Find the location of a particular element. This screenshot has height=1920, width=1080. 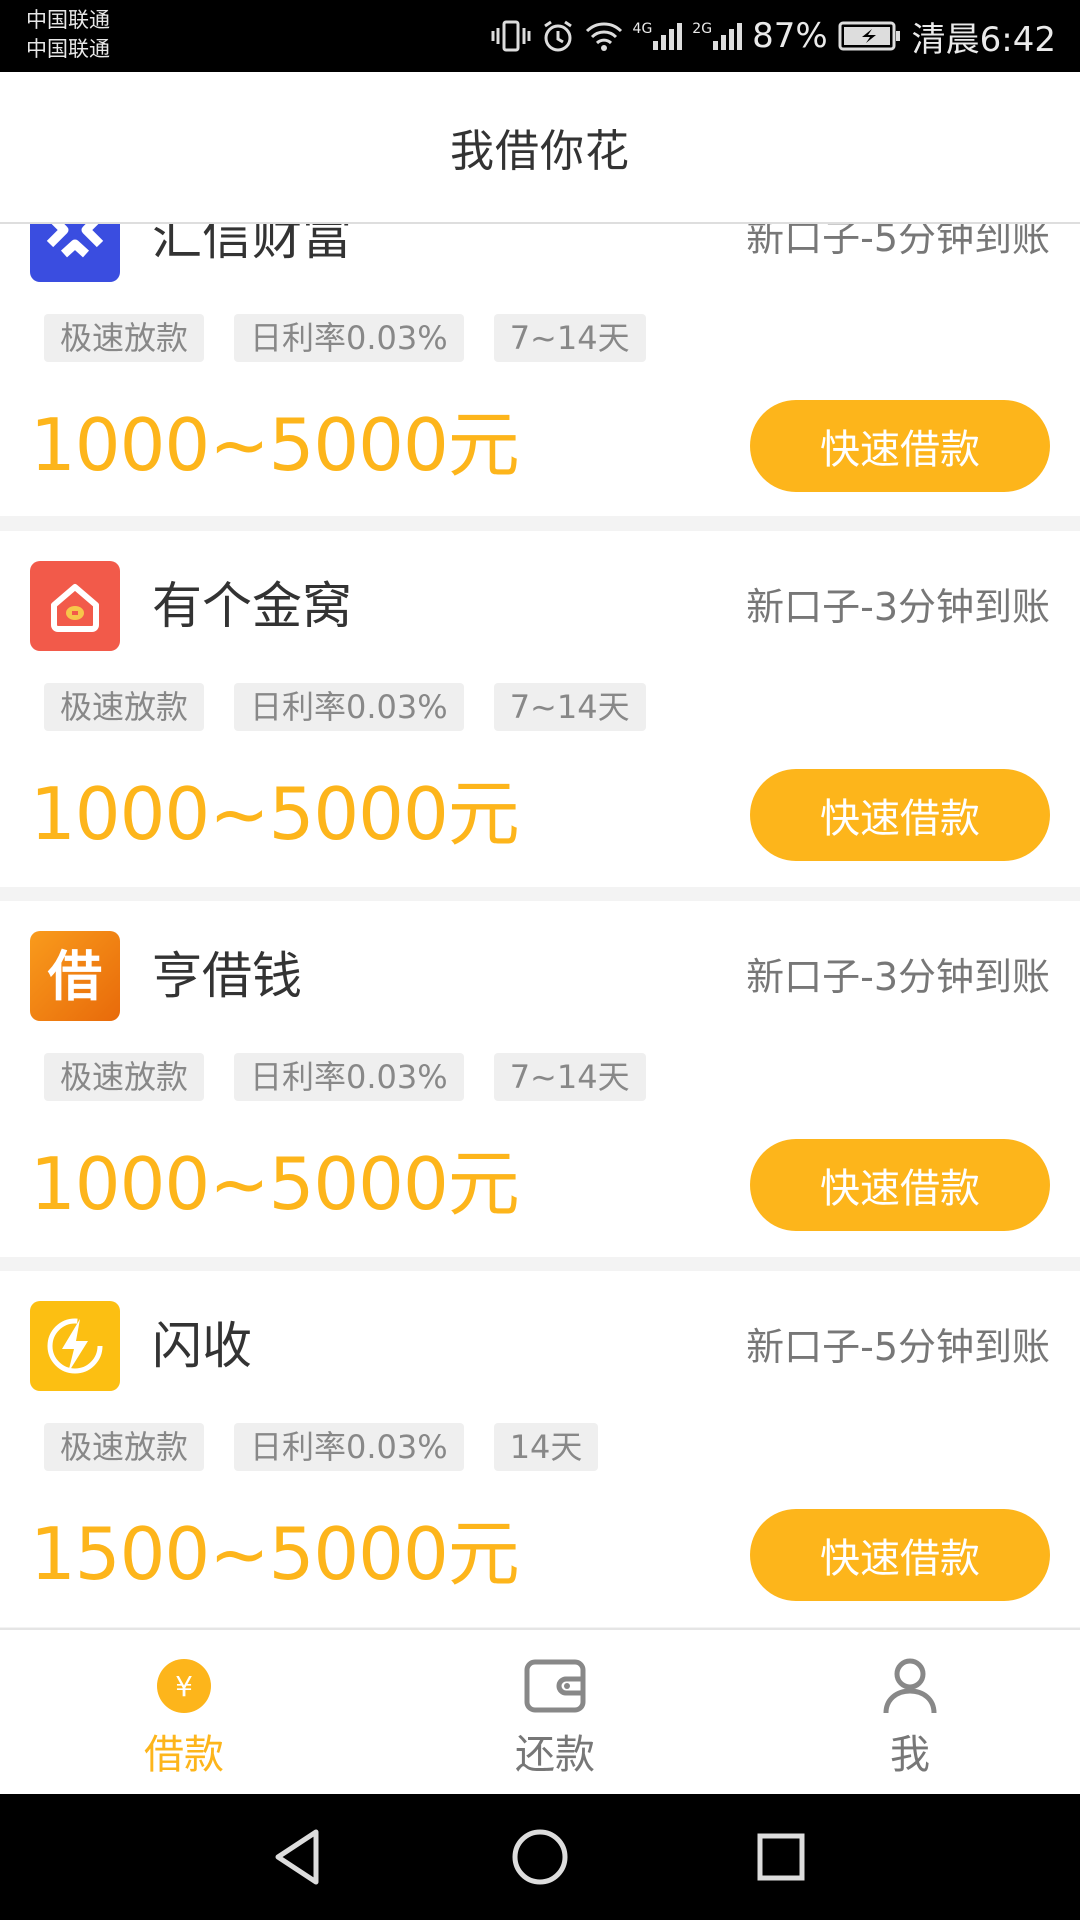

lightning-logo-icon is located at coordinates (75, 1346).